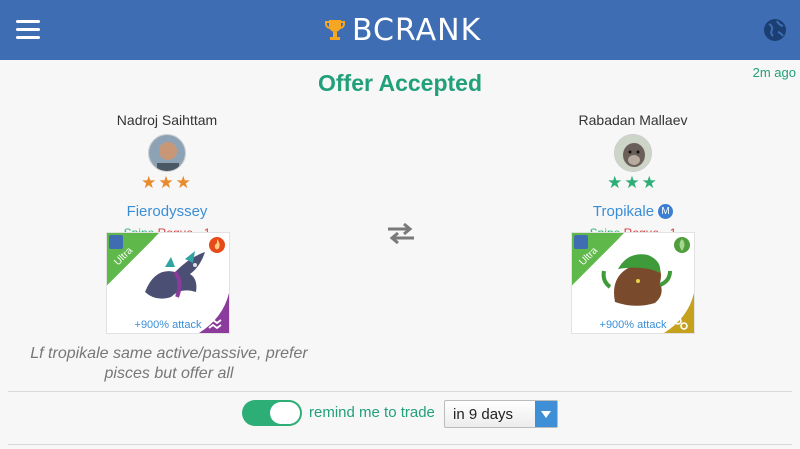 This screenshot has width=800, height=449. Describe the element at coordinates (168, 325) in the screenshot. I see `left-attack-bonus: +900% attack` at that location.